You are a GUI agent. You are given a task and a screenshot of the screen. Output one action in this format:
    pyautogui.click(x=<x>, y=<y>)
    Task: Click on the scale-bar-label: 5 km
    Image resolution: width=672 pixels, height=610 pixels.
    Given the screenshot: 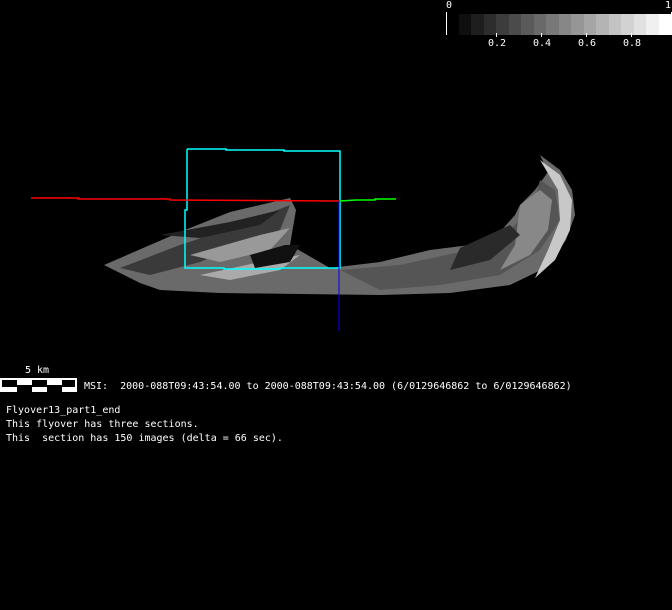 What is the action you would take?
    pyautogui.click(x=37, y=370)
    